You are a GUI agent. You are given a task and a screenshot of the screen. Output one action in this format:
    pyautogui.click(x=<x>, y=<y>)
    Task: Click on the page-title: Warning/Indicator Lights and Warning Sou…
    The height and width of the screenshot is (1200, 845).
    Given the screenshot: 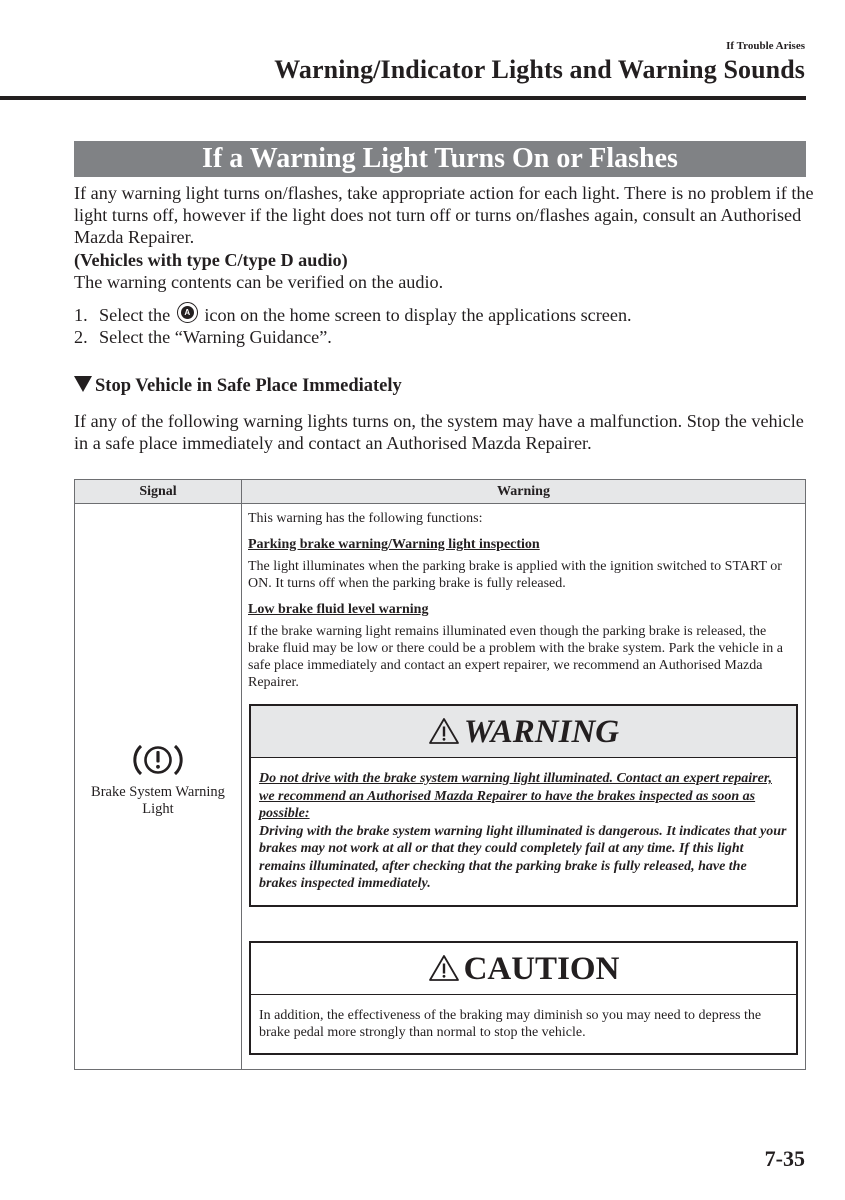 What is the action you would take?
    pyautogui.click(x=539, y=69)
    